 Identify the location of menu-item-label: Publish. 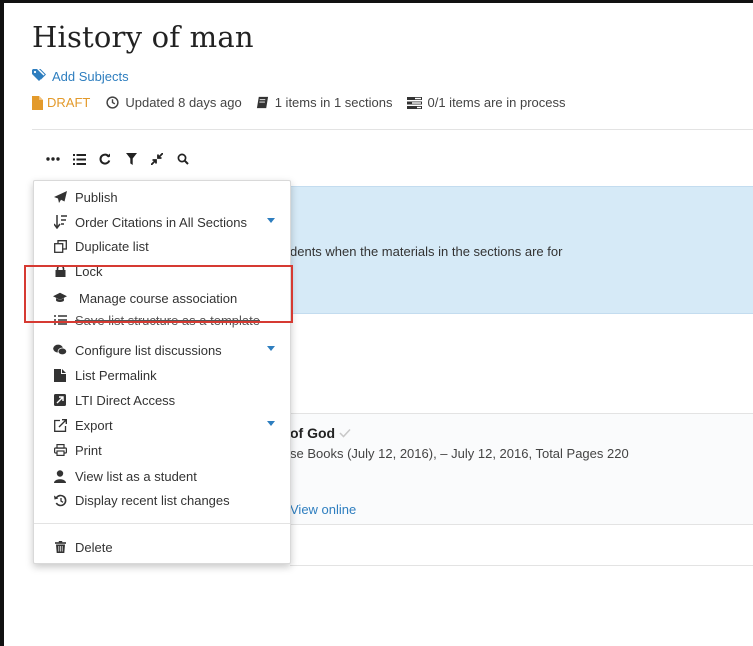
(96, 197).